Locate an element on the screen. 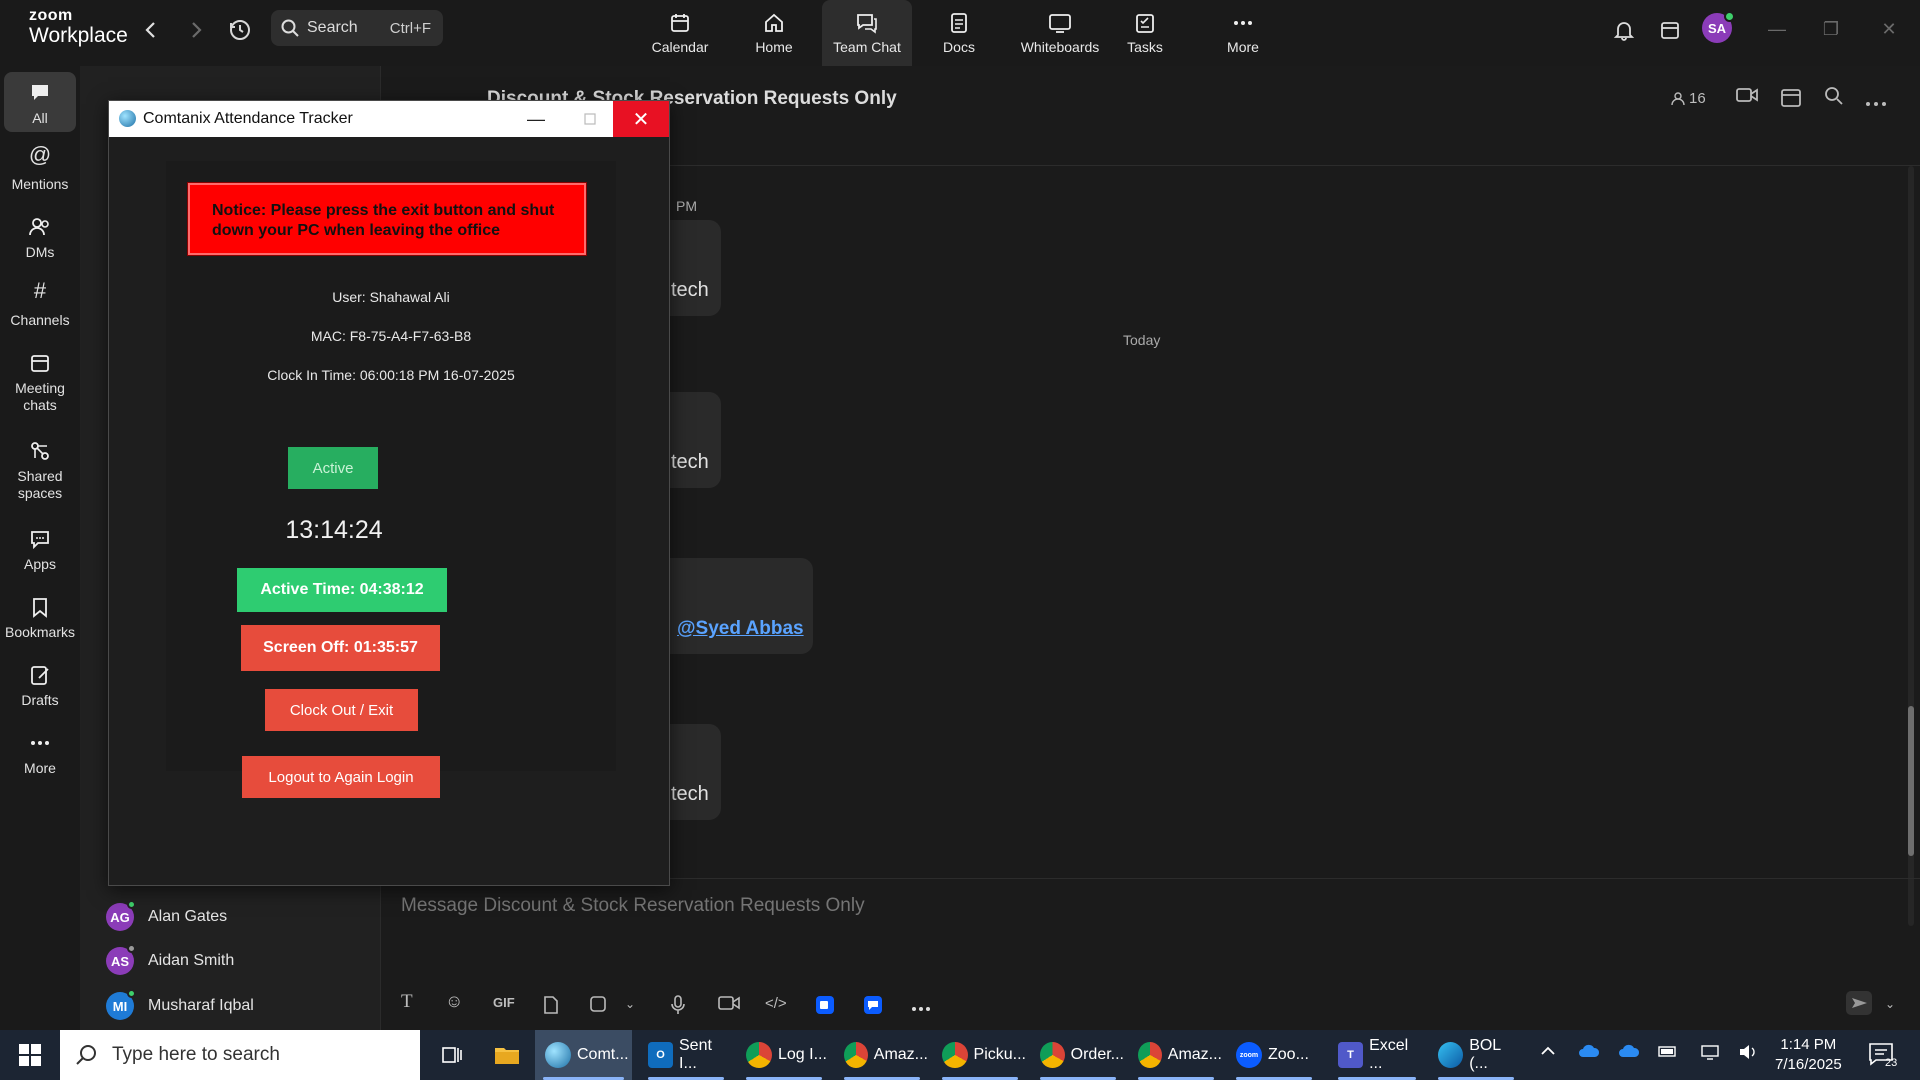 This screenshot has width=1920, height=1080. rail-item-mentions: @ Mentions is located at coordinates (40, 168).